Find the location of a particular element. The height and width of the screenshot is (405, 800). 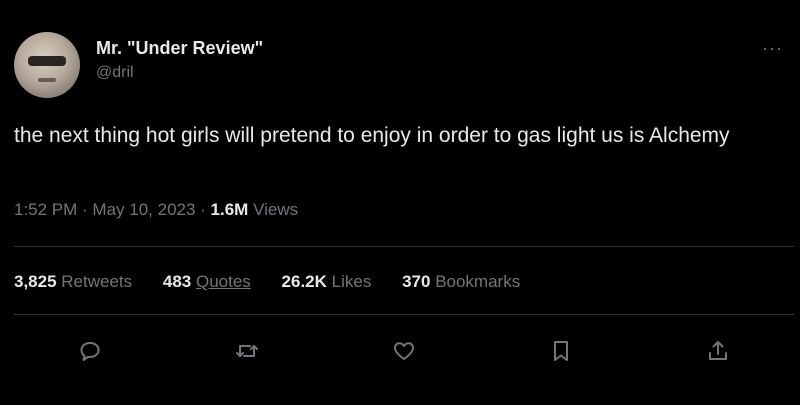

retweets-label: Retweets is located at coordinates (97, 281).